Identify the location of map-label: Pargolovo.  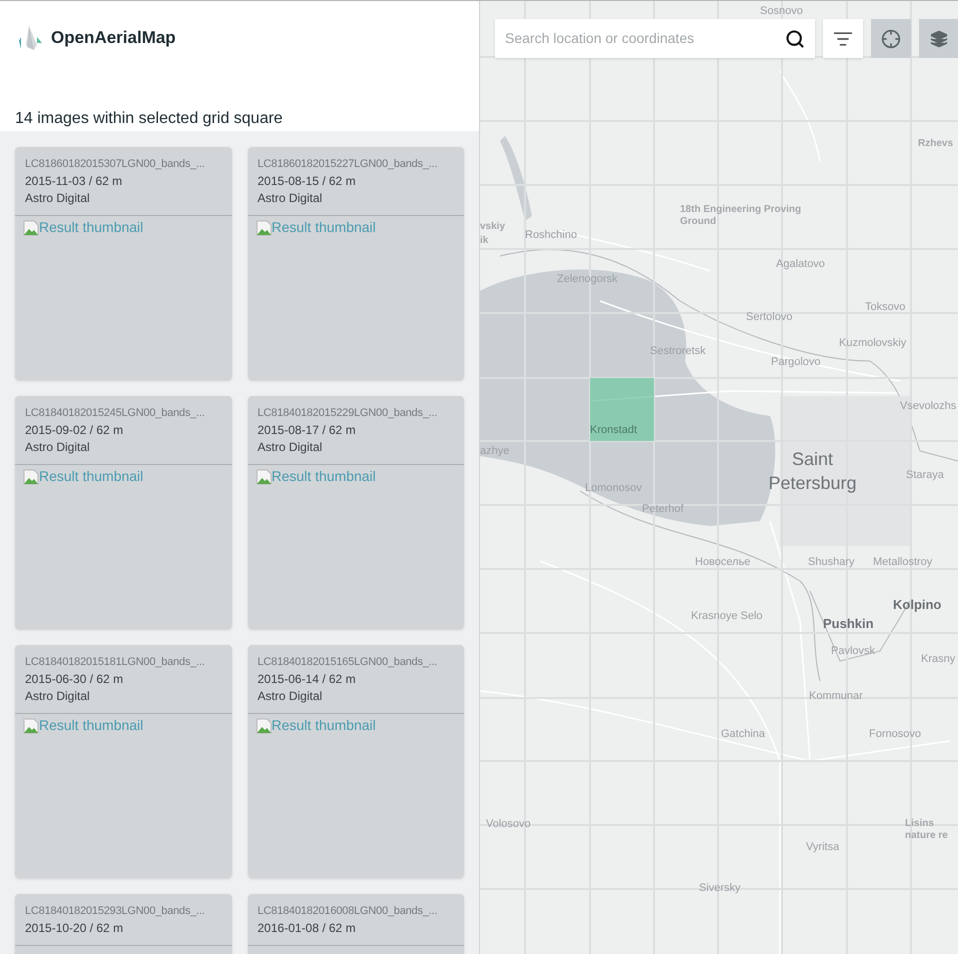
(796, 362).